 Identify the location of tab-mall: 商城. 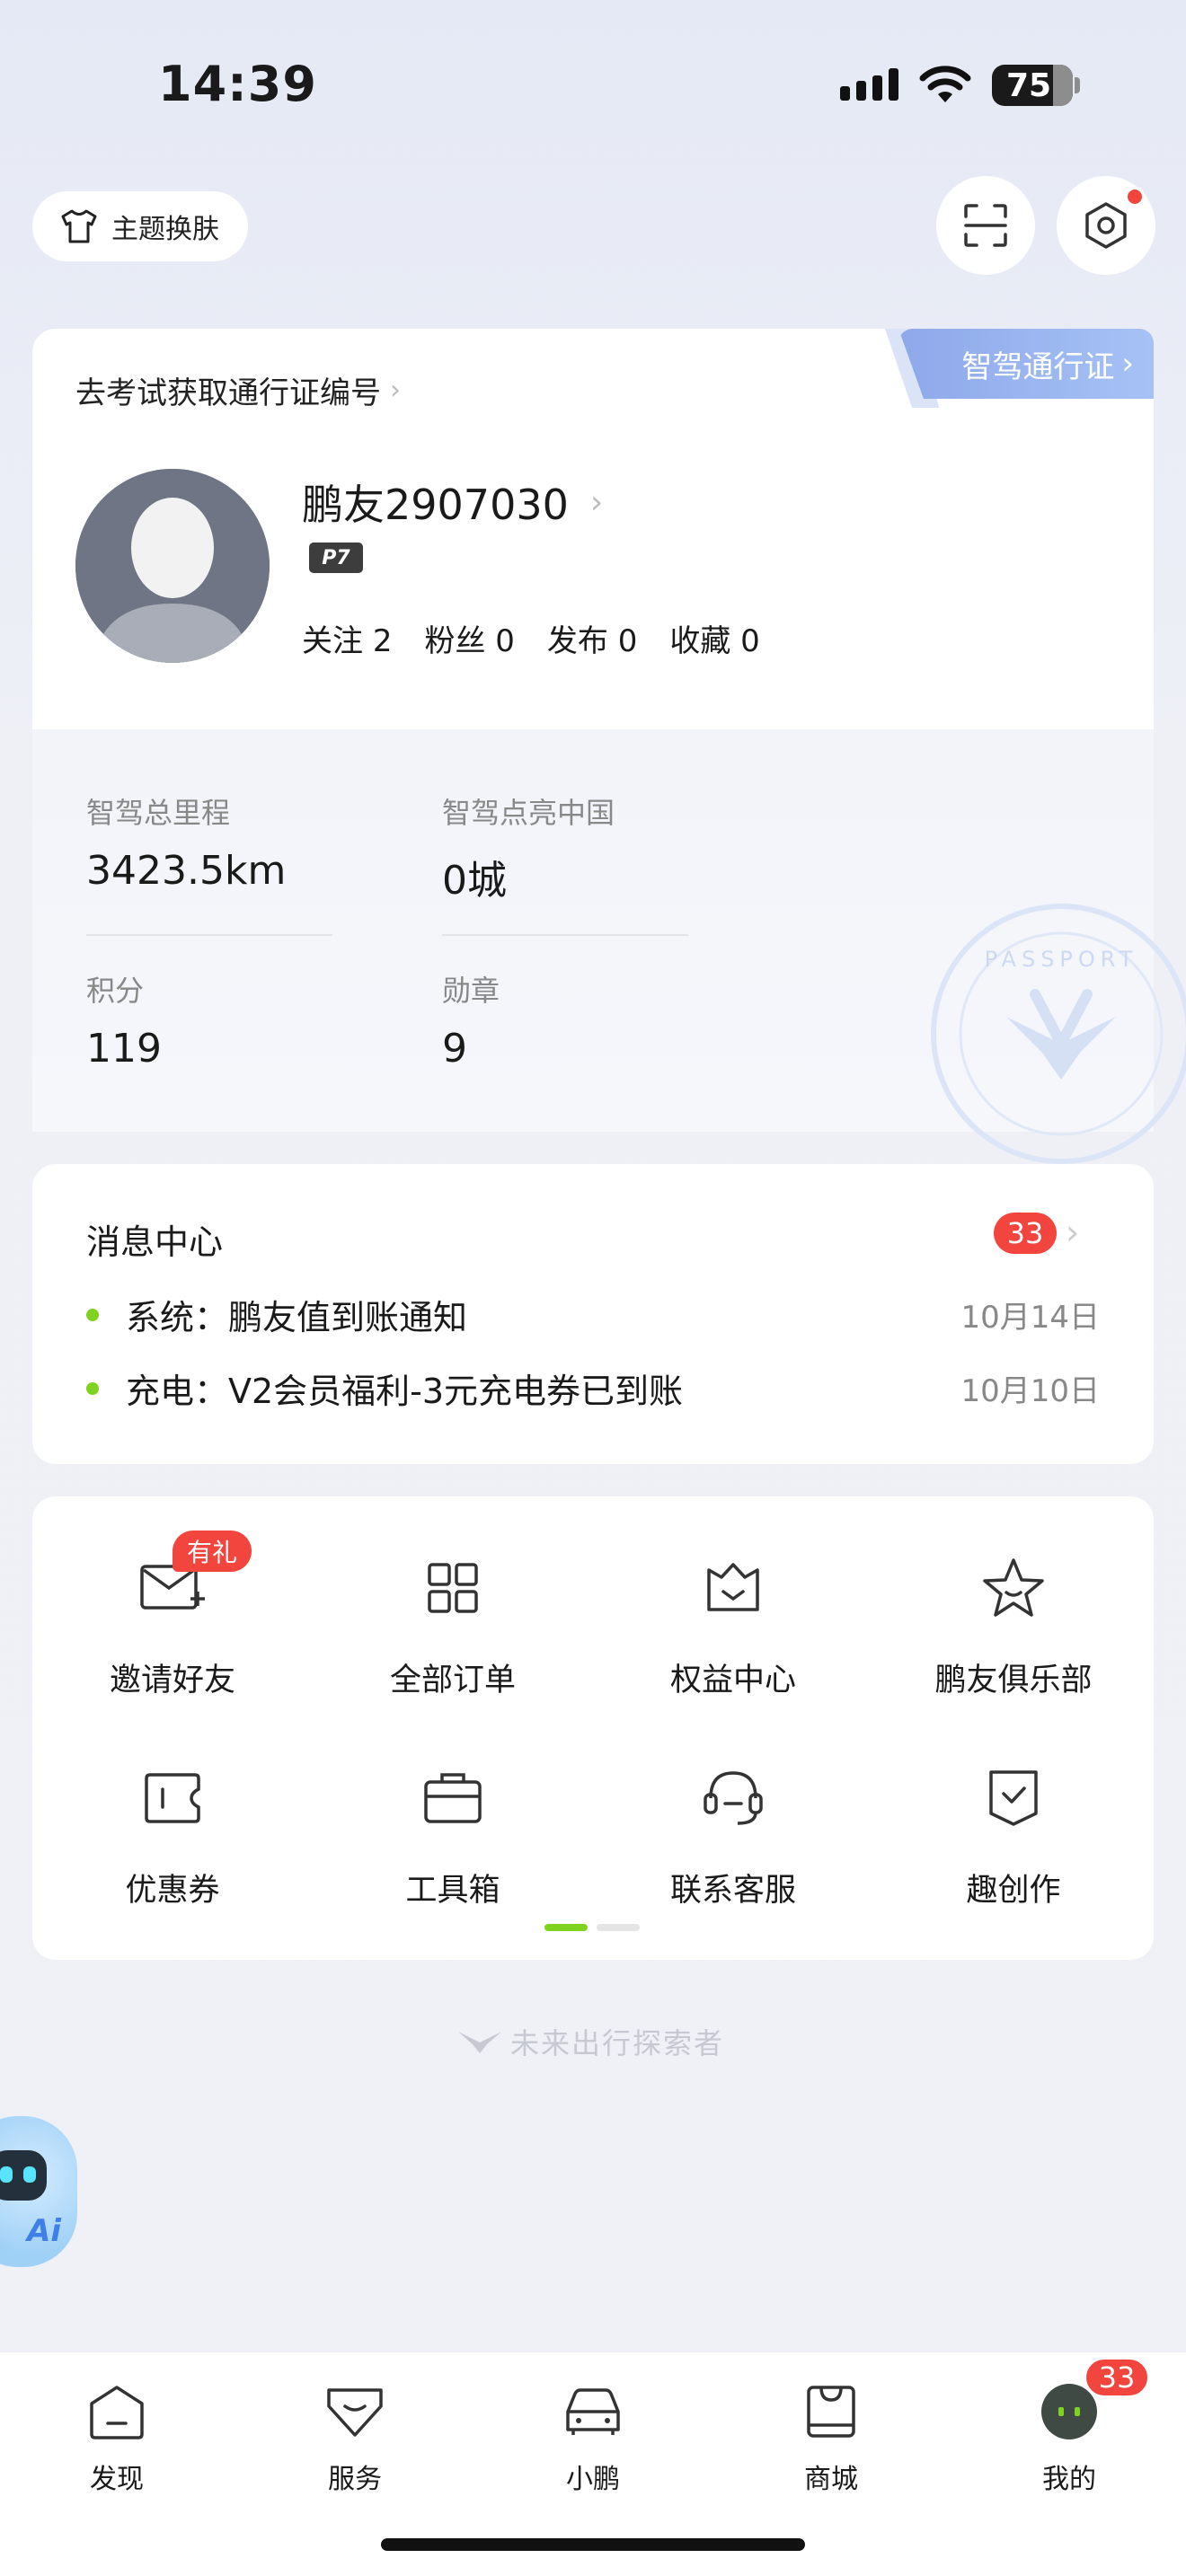
(831, 2437).